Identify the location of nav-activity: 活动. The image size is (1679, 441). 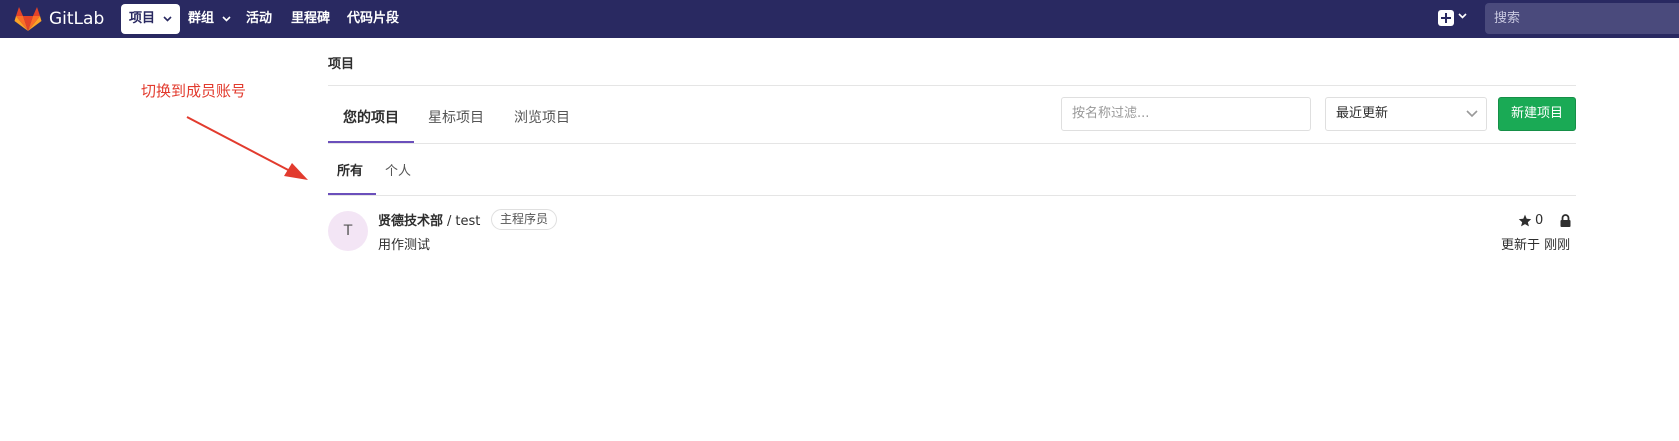
(259, 19).